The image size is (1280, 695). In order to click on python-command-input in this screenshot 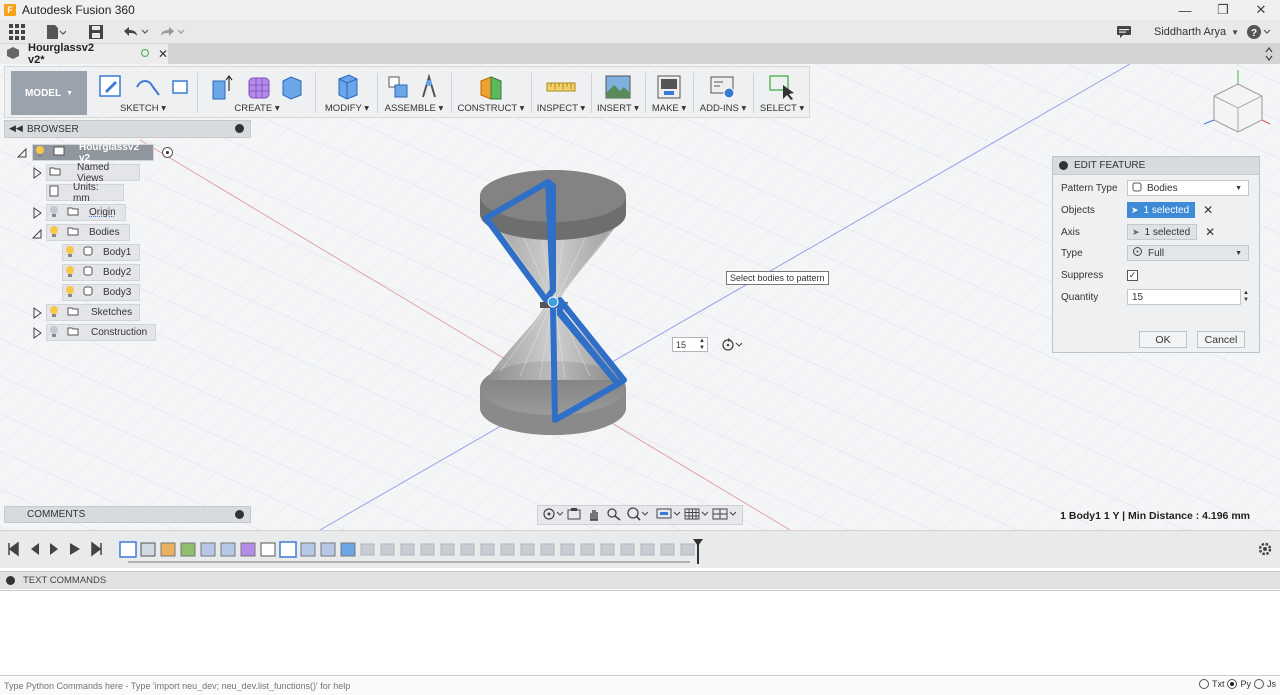, I will do `click(500, 686)`.